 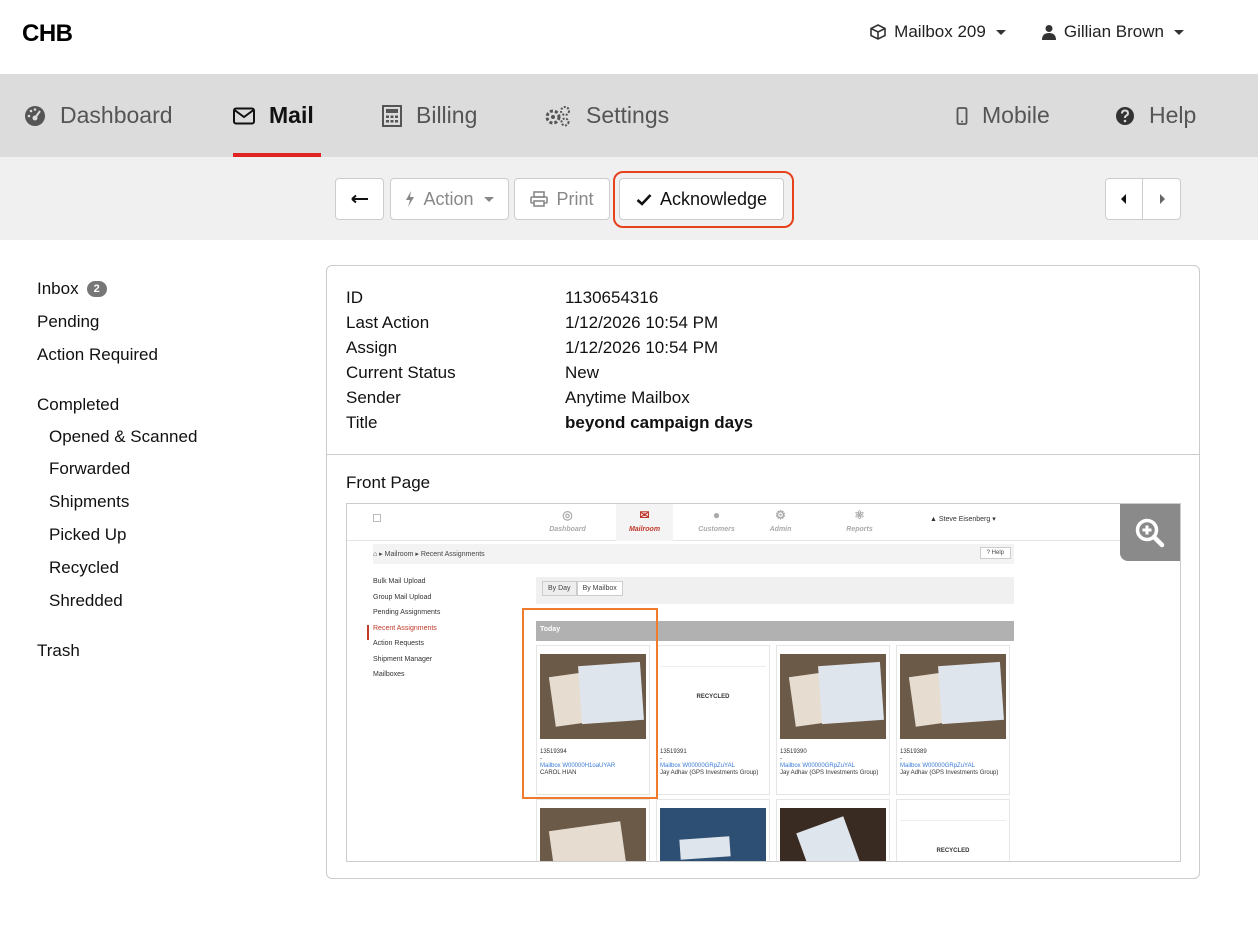 What do you see at coordinates (644, 515) in the screenshot?
I see `envelope-icon: ✉` at bounding box center [644, 515].